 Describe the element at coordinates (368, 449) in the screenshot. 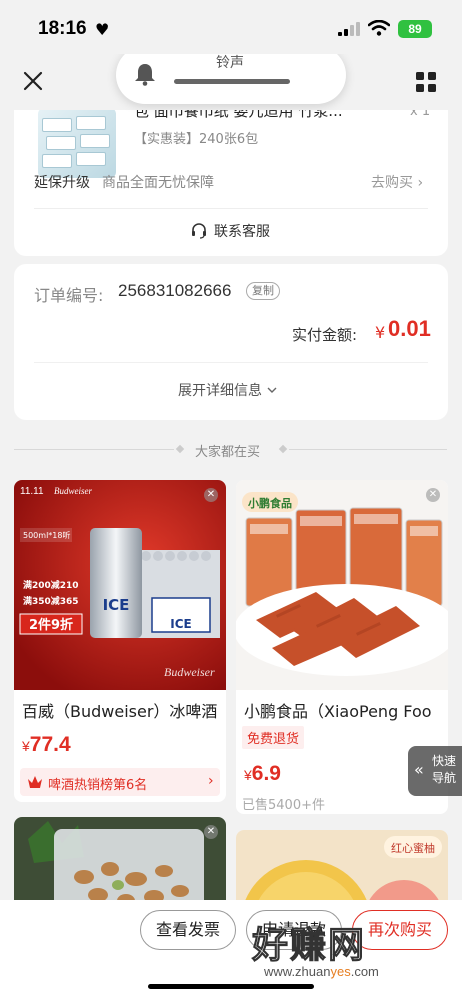

I see `section-line-right` at that location.